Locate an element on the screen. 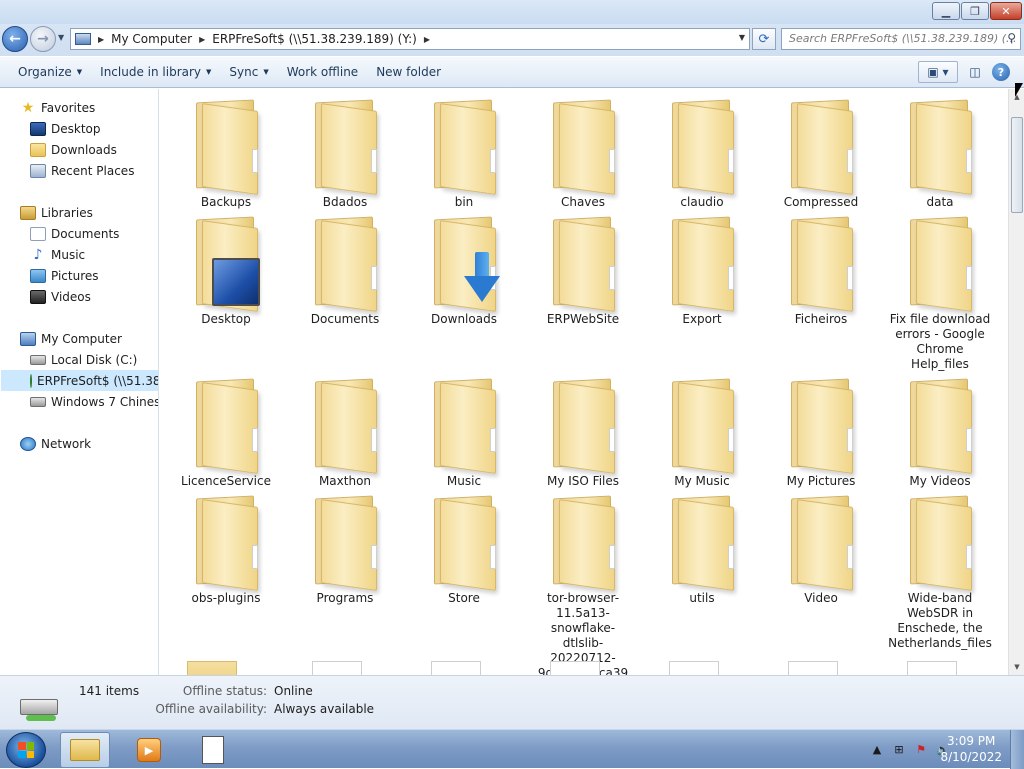 The height and width of the screenshot is (769, 1024). nav-network: Network is located at coordinates (45, 443).